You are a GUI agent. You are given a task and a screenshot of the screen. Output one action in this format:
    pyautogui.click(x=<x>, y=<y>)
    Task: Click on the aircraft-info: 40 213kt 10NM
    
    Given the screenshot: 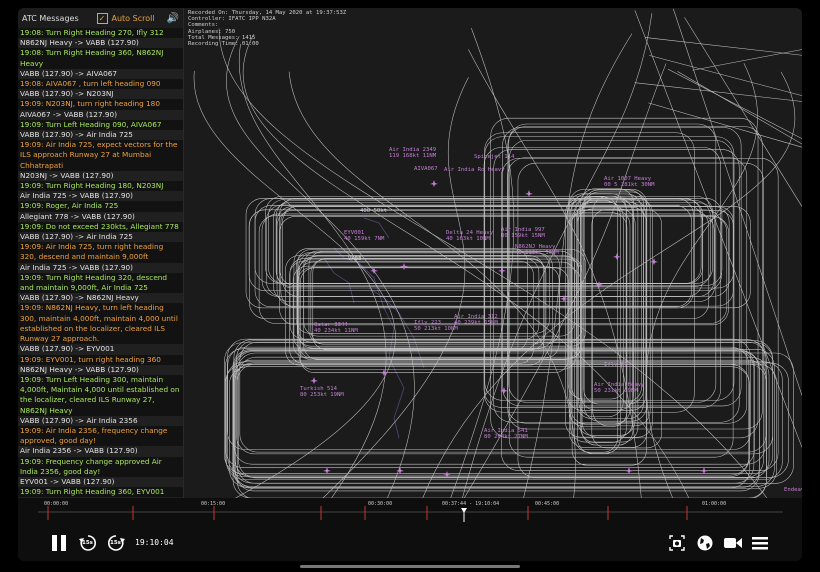 What is the action you would take?
    pyautogui.click(x=537, y=253)
    